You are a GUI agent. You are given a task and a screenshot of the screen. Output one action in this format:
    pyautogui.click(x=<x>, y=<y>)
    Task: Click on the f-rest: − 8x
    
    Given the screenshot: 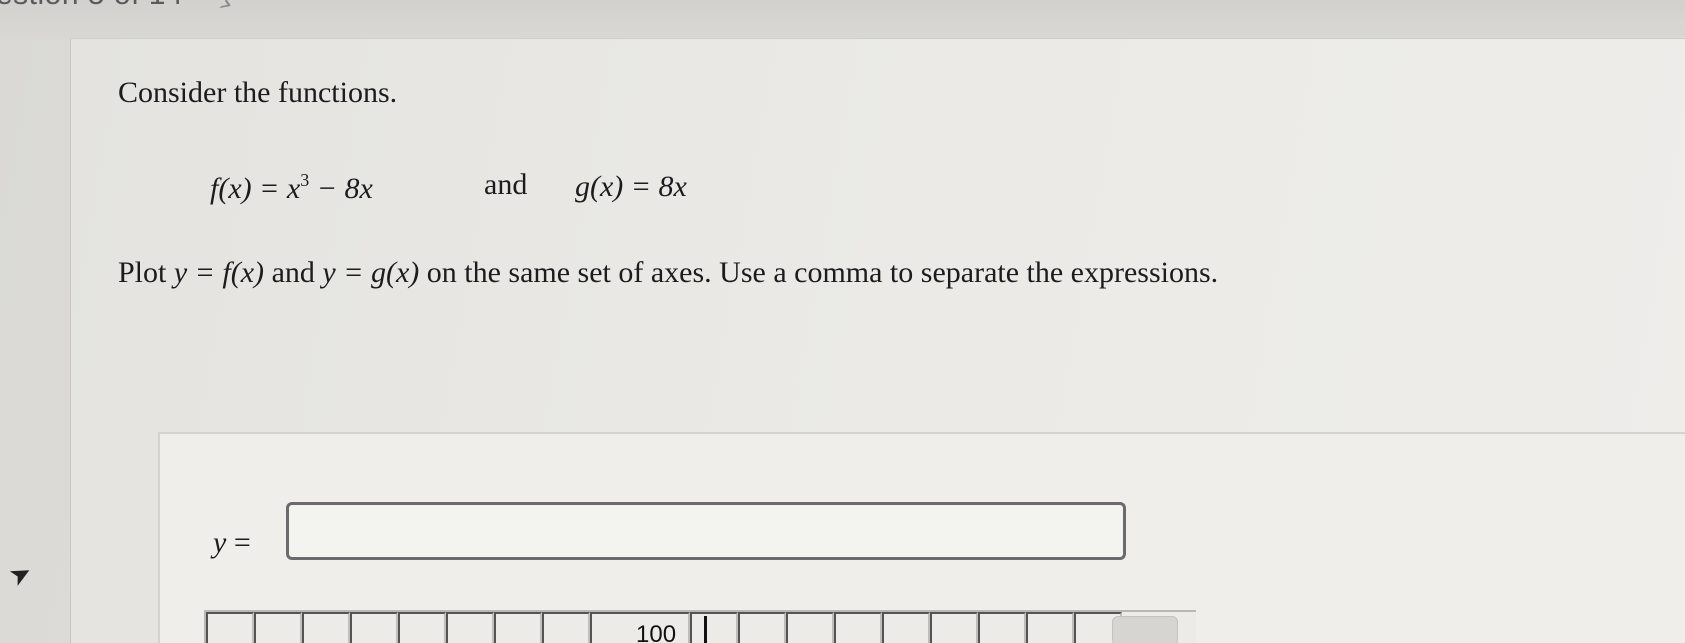 What is the action you would take?
    pyautogui.click(x=341, y=188)
    